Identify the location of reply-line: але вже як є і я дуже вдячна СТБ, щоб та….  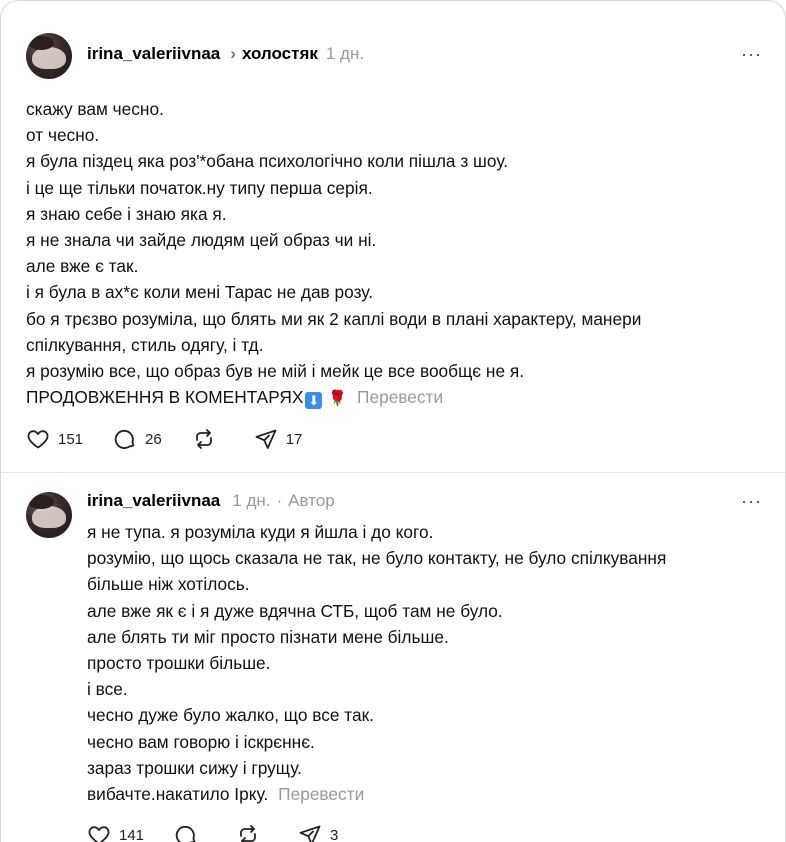
(295, 610).